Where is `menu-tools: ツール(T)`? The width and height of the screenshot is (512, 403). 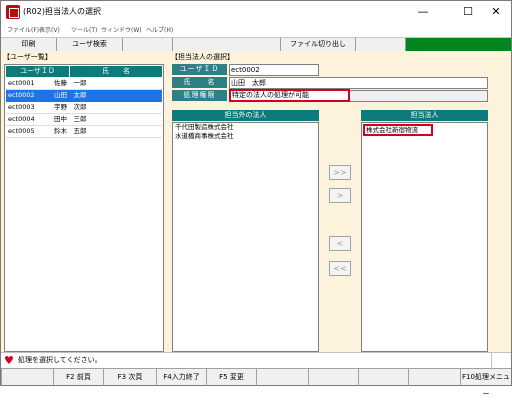
menu-tools: ツール(T) is located at coordinates (84, 29).